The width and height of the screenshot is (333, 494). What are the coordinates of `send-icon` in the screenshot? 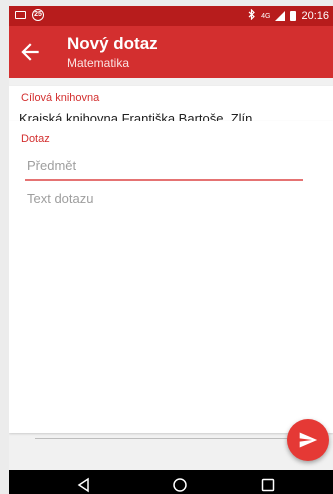 It's located at (308, 440).